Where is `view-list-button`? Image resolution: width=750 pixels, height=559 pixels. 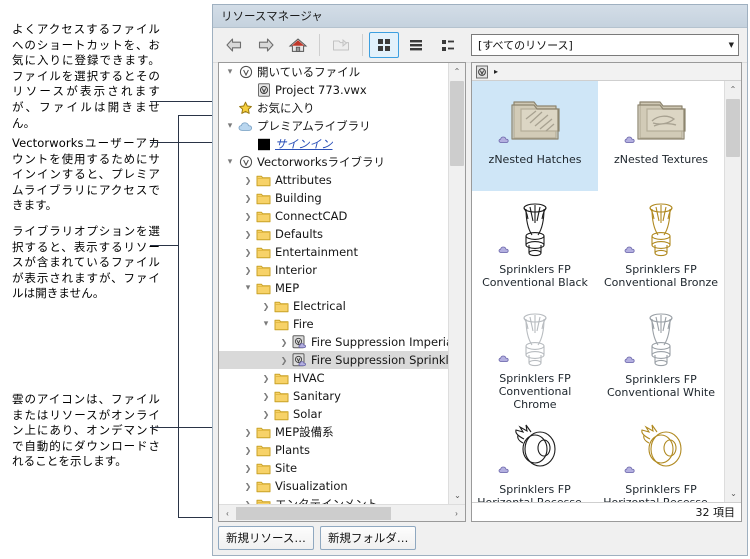
view-list-button is located at coordinates (416, 45).